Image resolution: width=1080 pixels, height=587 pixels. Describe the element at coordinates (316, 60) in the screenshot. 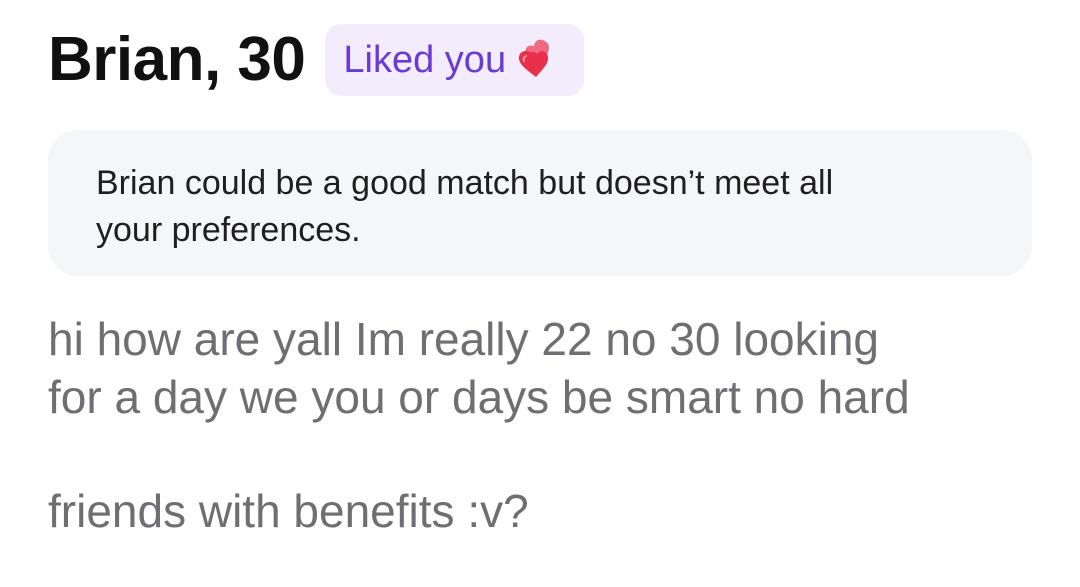

I see `profile-header: Brian, 30 Liked you` at that location.